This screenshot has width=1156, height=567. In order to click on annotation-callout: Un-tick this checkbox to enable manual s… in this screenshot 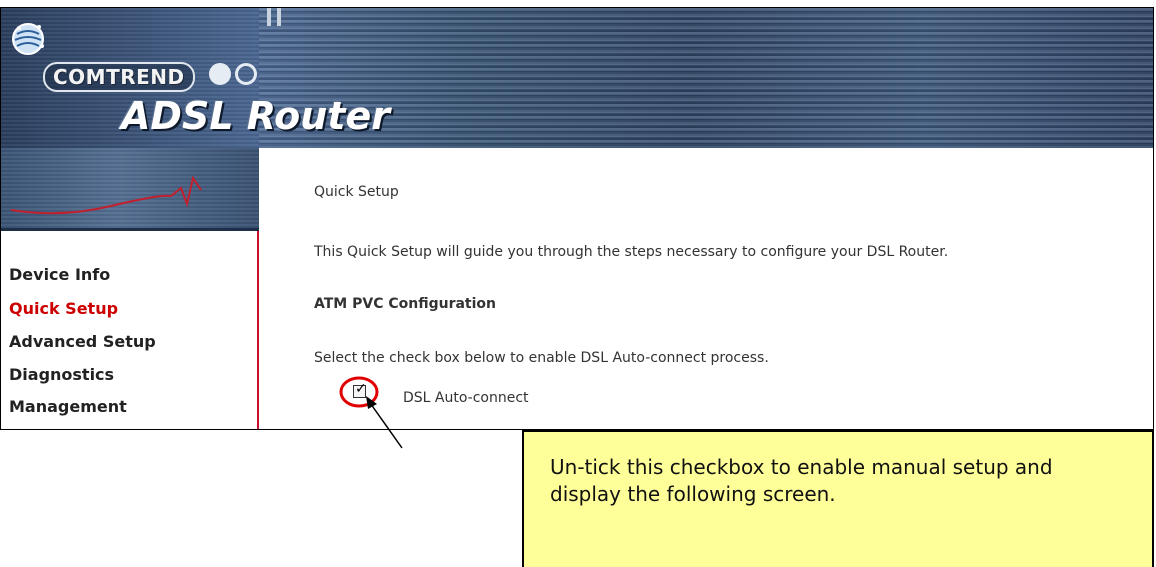, I will do `click(838, 498)`.